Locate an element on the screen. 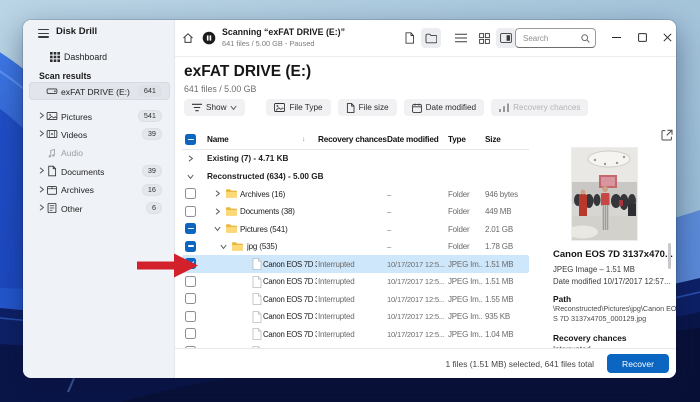  sidebar-item-pictures: Pictures 541 is located at coordinates (99, 116).